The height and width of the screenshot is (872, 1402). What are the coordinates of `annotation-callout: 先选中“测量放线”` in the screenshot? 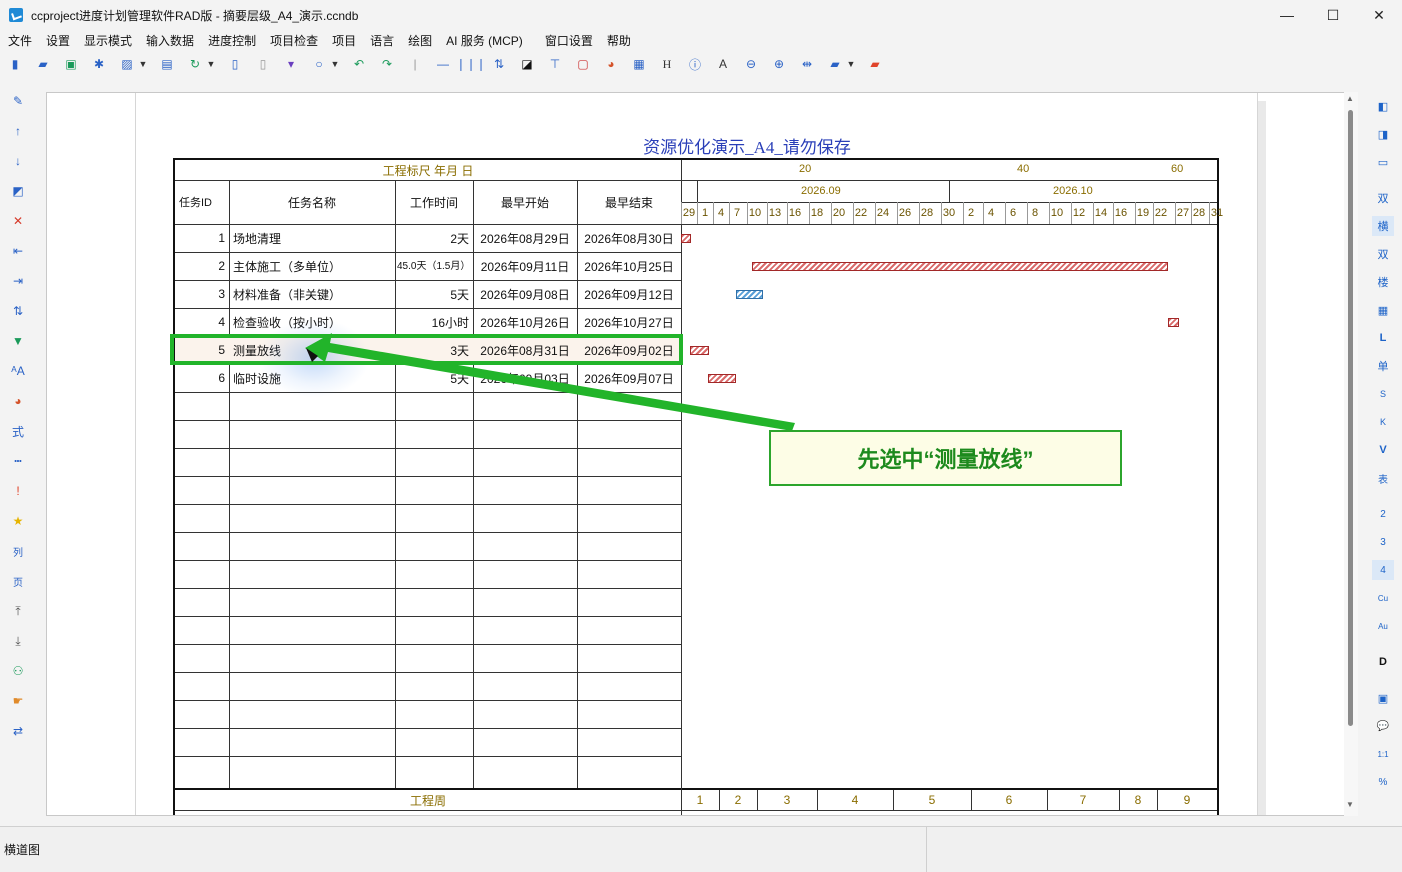 It's located at (945, 458).